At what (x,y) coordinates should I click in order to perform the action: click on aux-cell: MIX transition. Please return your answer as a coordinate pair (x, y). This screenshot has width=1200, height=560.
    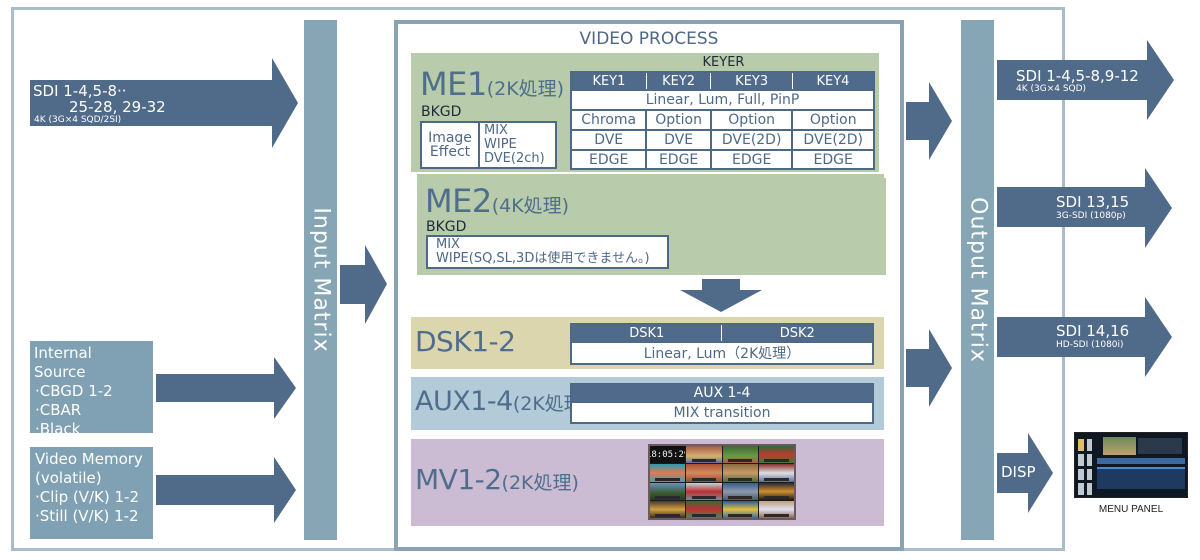
    Looking at the image, I should click on (722, 412).